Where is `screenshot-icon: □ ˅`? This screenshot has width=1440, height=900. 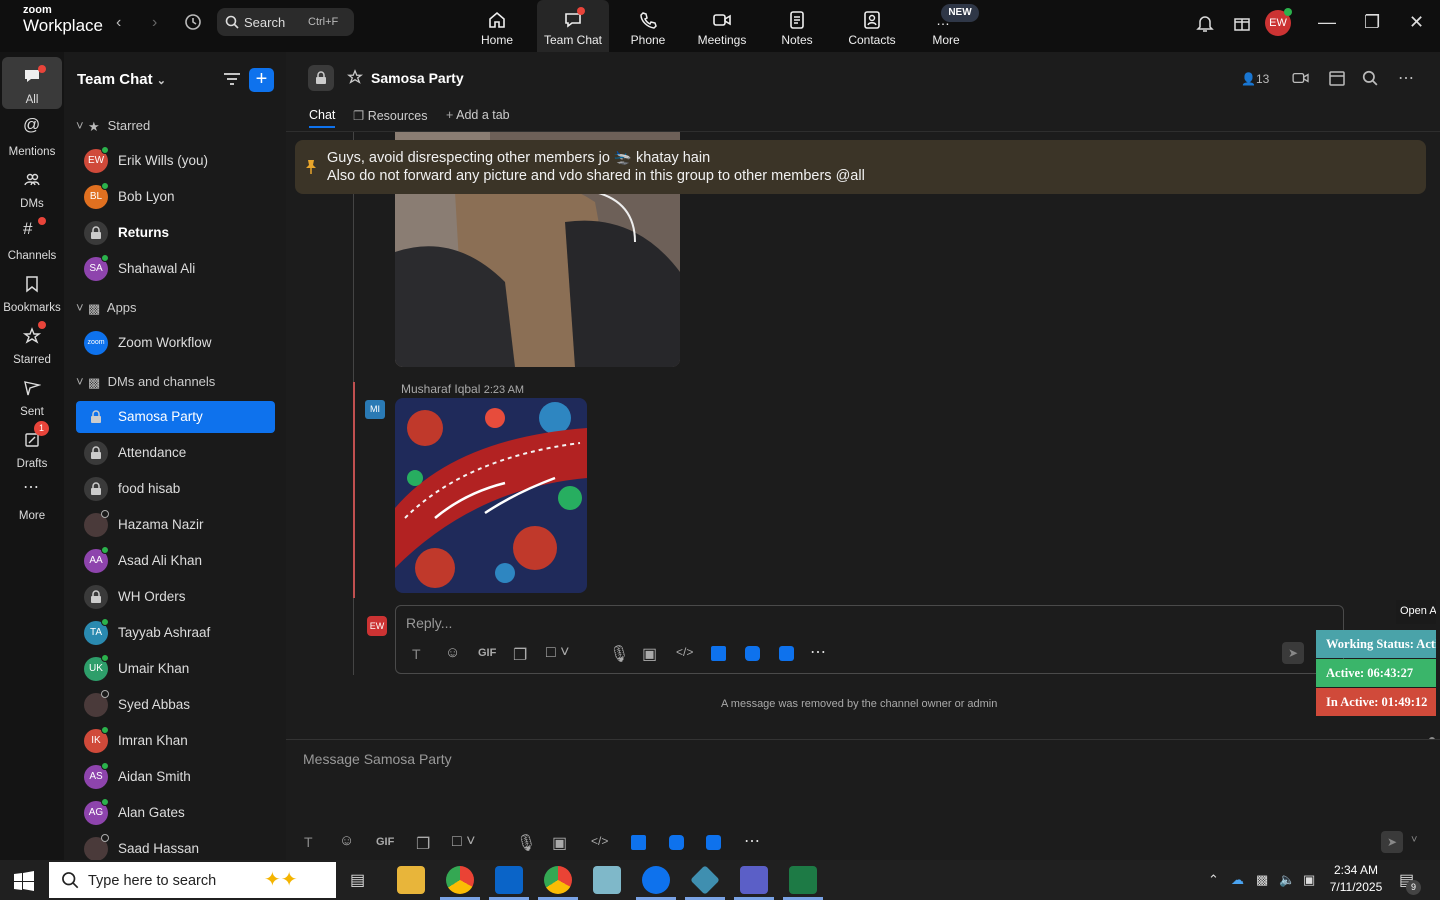 screenshot-icon: □ ˅ is located at coordinates (557, 653).